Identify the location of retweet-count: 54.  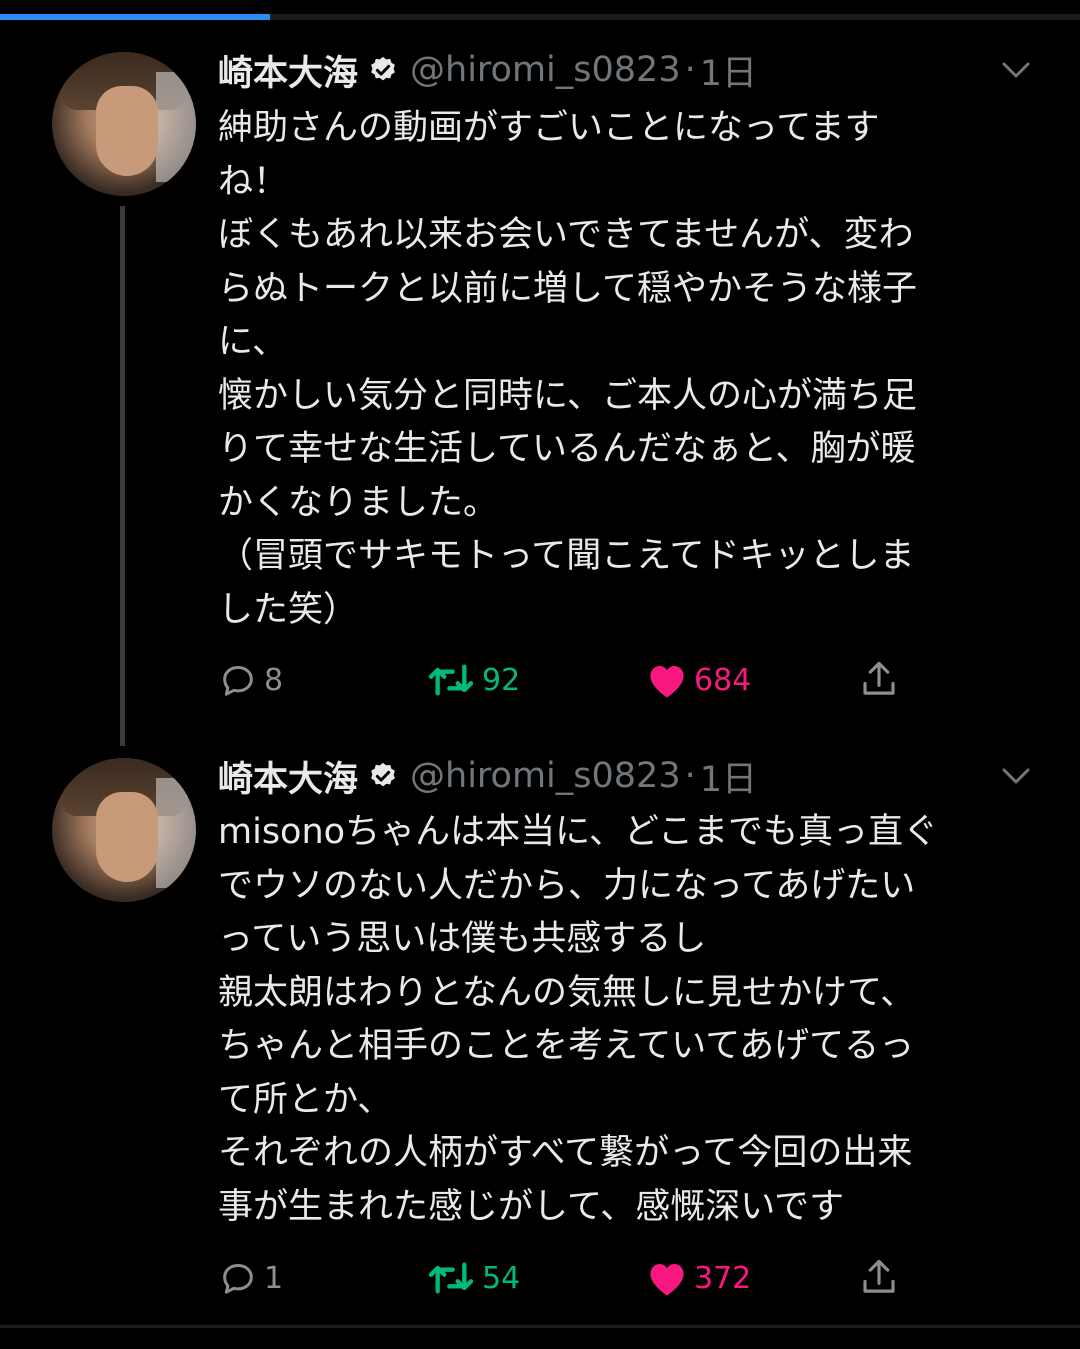
(501, 1278).